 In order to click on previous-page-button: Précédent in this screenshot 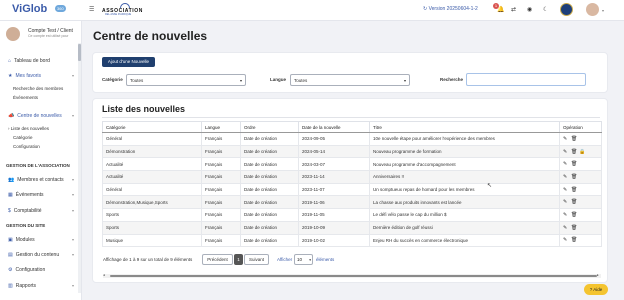, I will do `click(217, 259)`.